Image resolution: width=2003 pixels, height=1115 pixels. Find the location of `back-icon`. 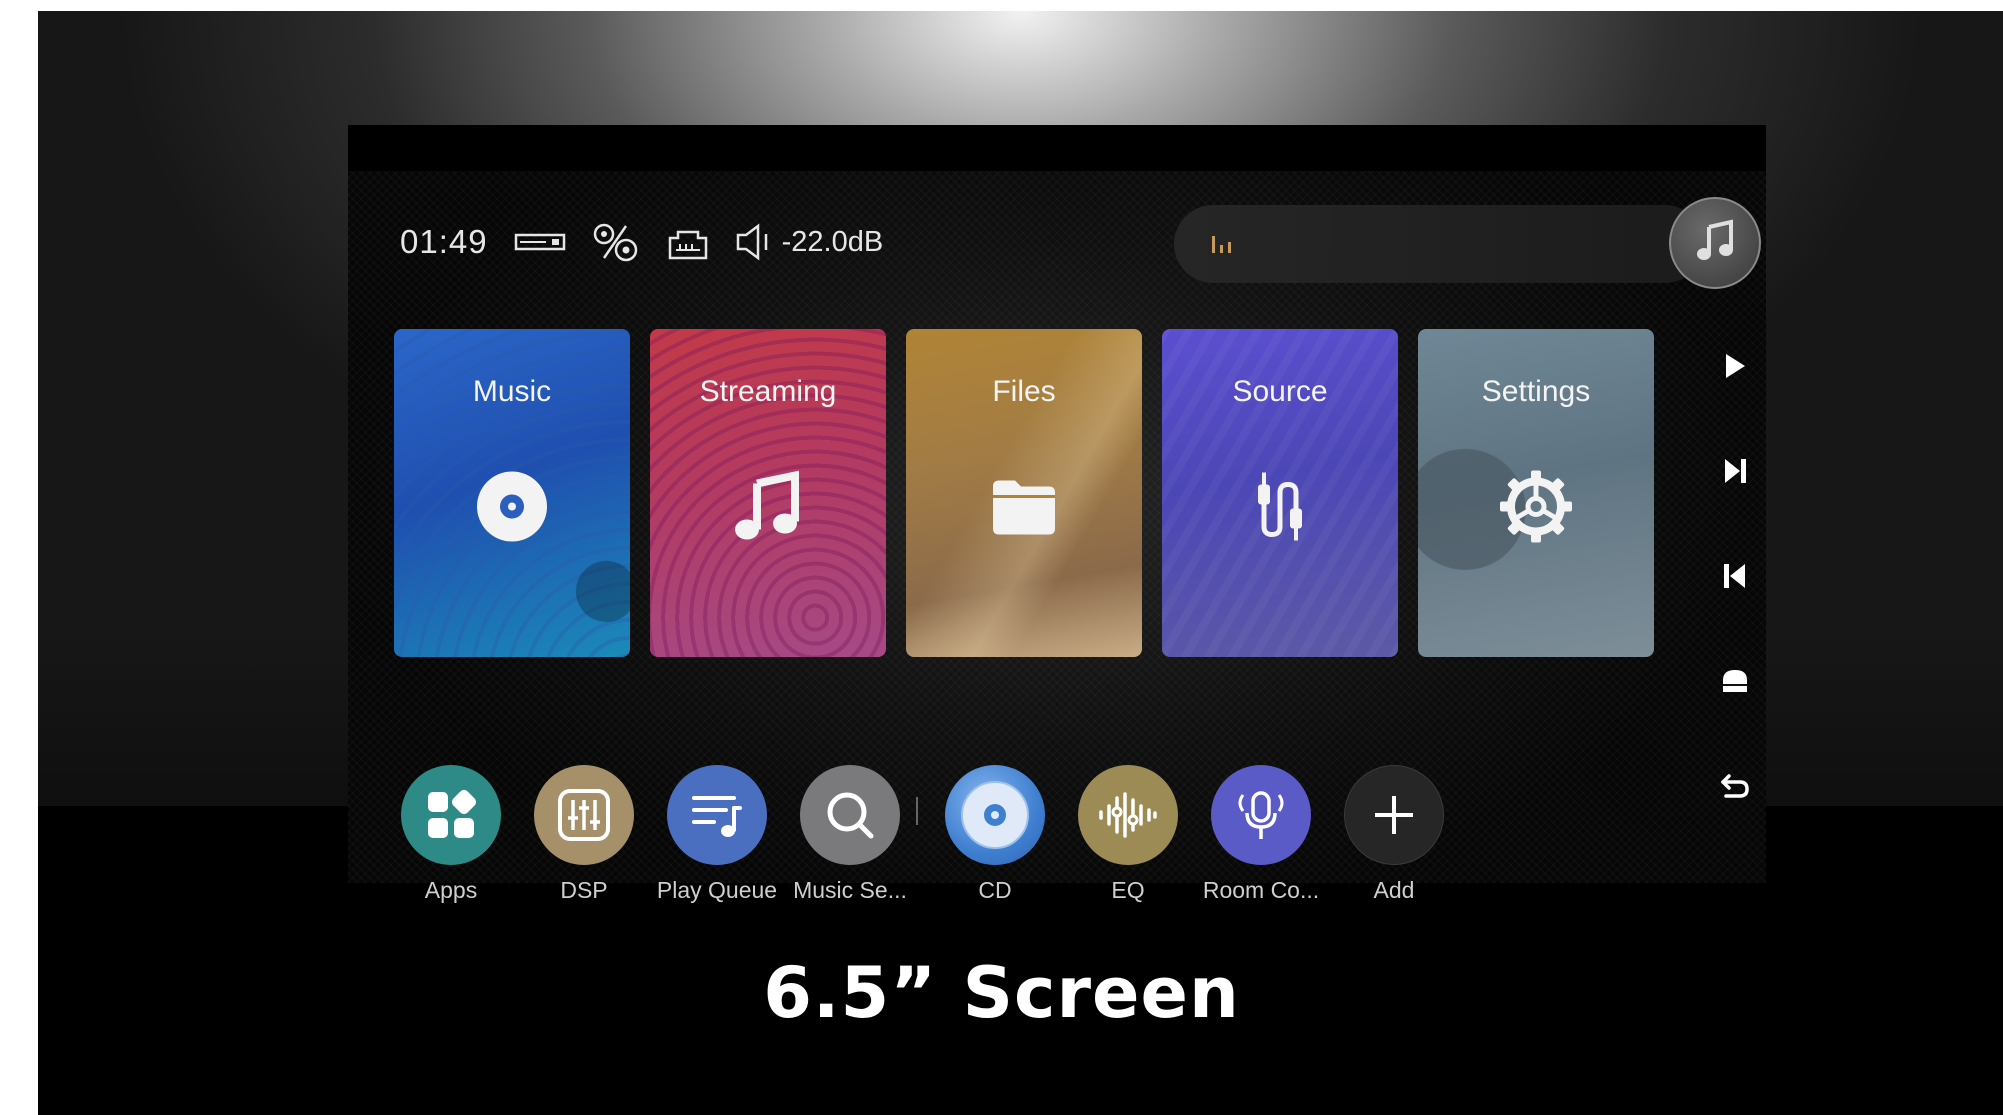

back-icon is located at coordinates (1735, 788).